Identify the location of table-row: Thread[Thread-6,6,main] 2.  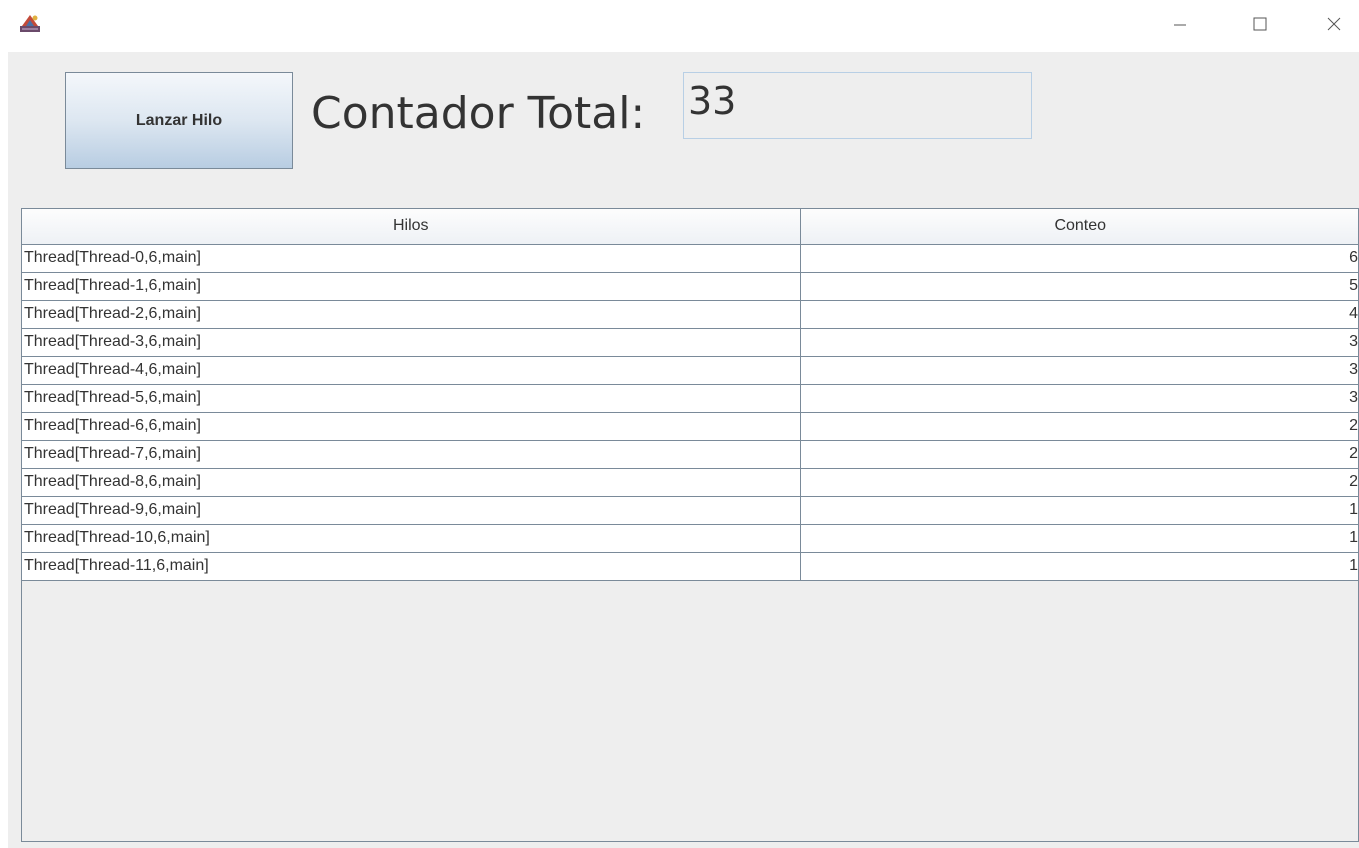
(690, 426).